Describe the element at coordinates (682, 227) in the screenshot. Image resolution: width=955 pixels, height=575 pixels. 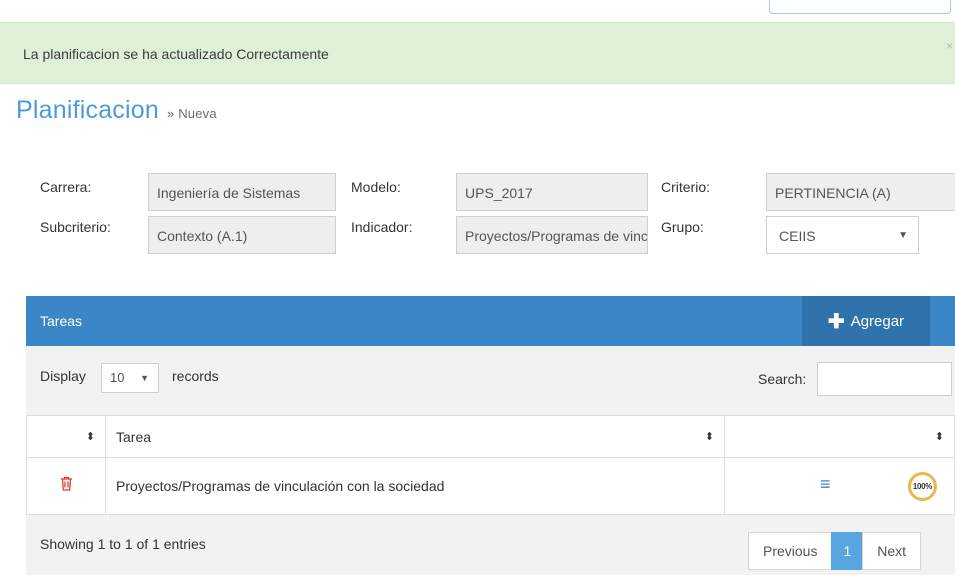
I see `grupo-label: Grupo:` at that location.